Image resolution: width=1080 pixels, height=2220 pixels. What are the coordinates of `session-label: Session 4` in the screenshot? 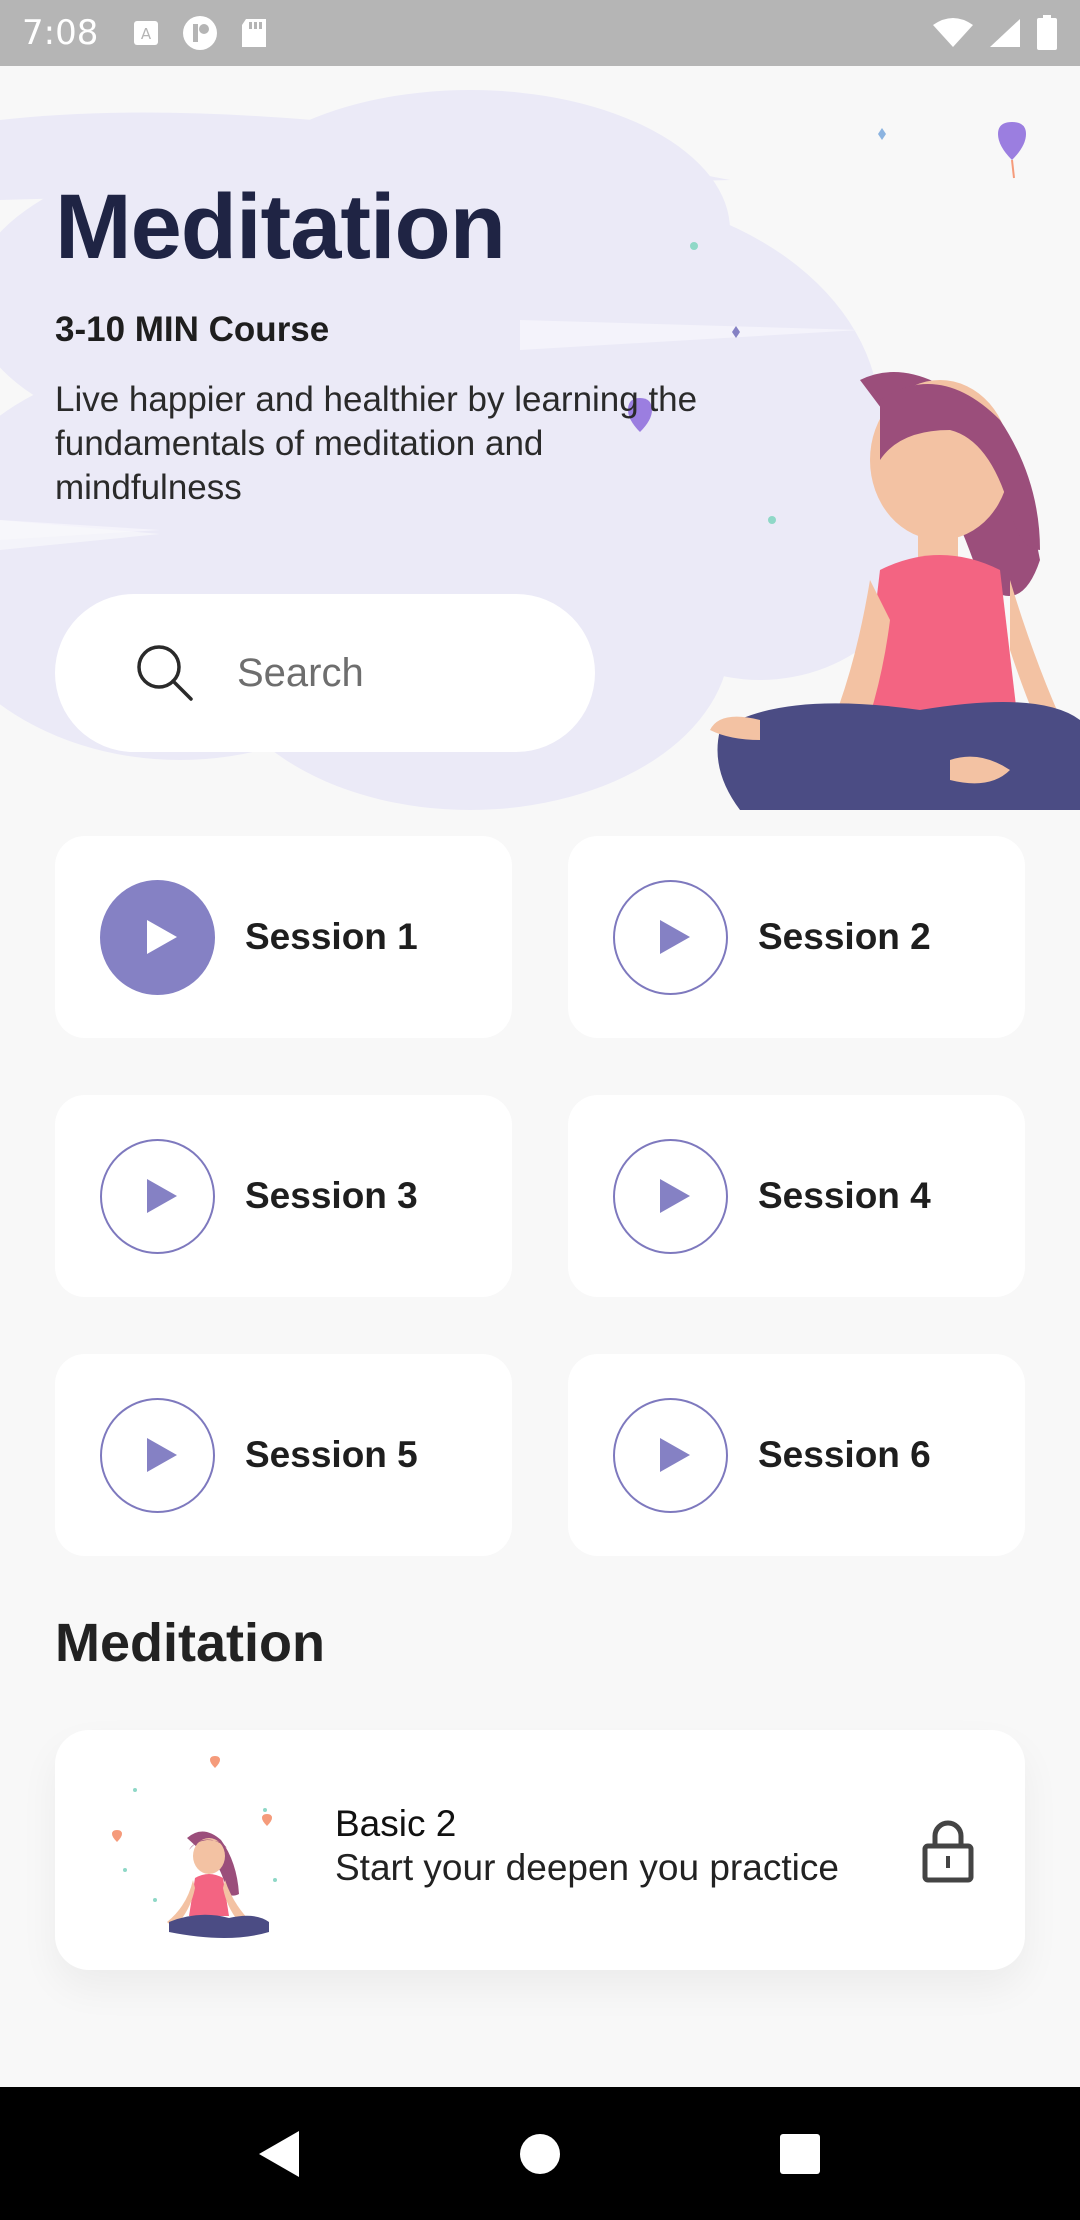 It's located at (844, 1195).